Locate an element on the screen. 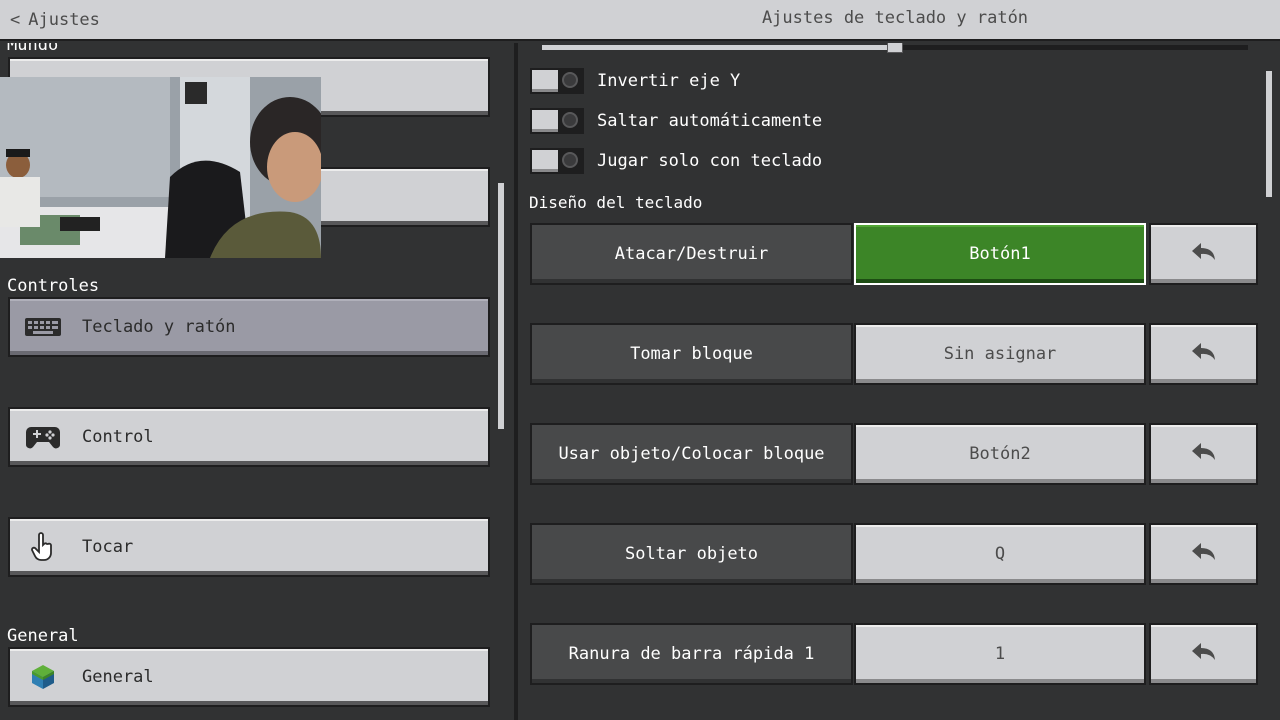 This screenshot has width=1280, height=720. binding-key-button: Botón1 is located at coordinates (1000, 254).